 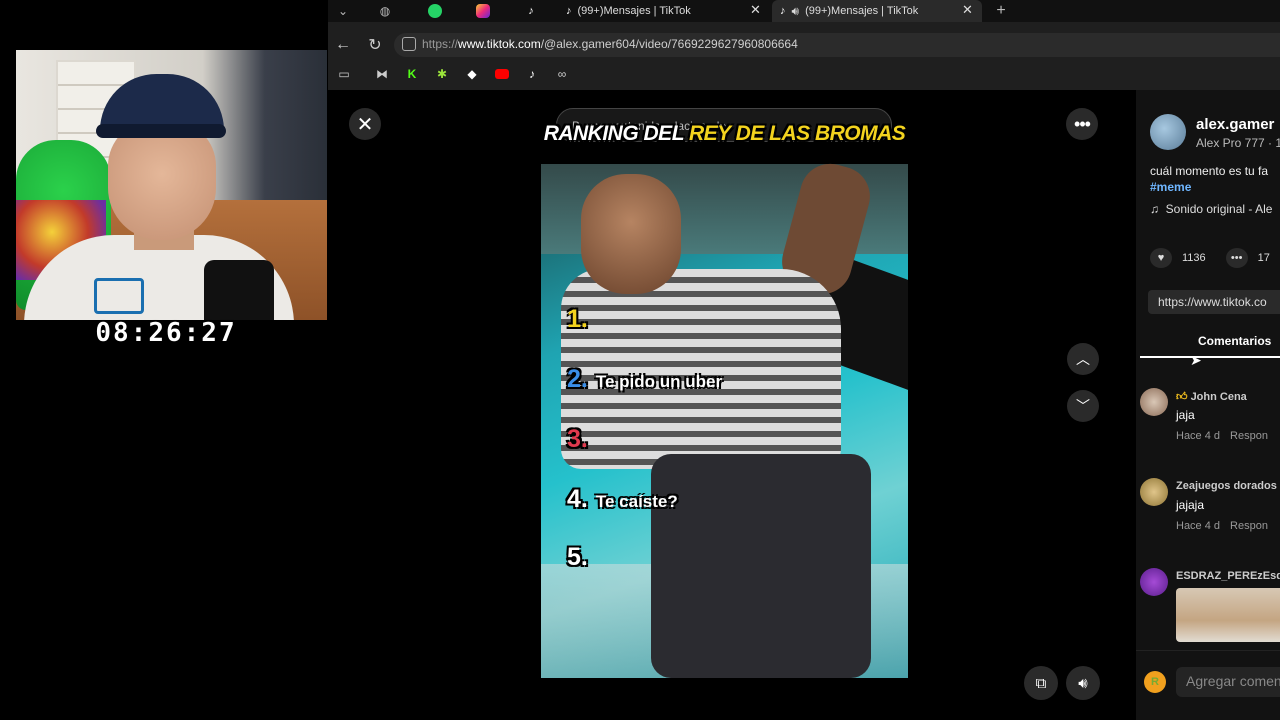 What do you see at coordinates (343, 11) in the screenshot?
I see `tab-list-icon: ⌄` at bounding box center [343, 11].